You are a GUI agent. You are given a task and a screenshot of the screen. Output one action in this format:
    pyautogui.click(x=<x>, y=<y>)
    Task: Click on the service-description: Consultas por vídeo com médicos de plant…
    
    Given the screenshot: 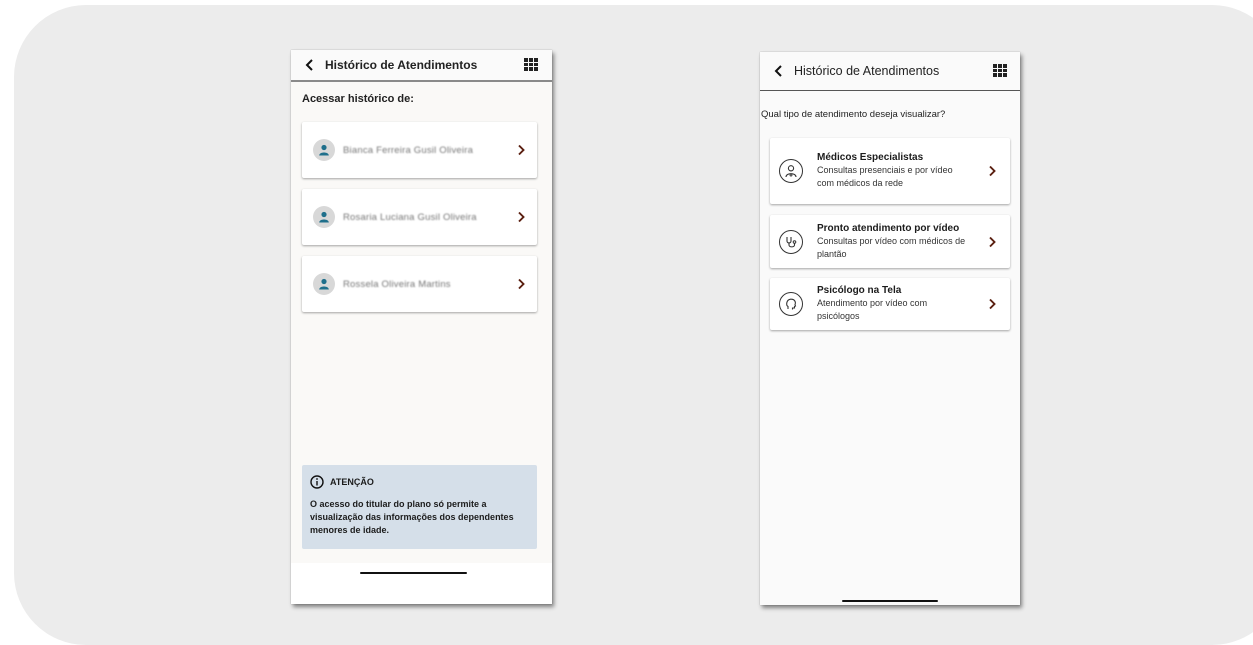 What is the action you would take?
    pyautogui.click(x=891, y=247)
    